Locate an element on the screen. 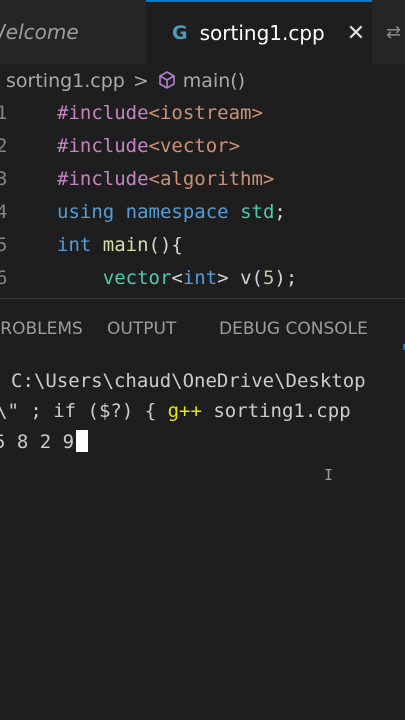 The height and width of the screenshot is (720, 405). tab-sorting1-cpp: G sorting1.cpp ✕ is located at coordinates (259, 32).